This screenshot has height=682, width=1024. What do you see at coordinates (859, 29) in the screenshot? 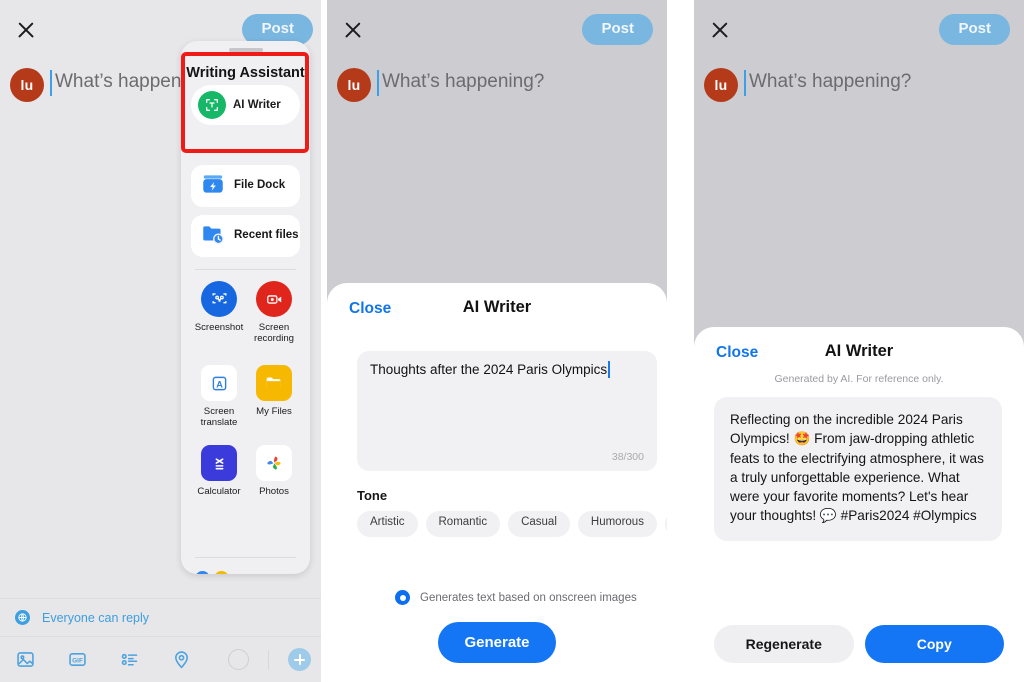
I see `compose-header-3: Post` at bounding box center [859, 29].